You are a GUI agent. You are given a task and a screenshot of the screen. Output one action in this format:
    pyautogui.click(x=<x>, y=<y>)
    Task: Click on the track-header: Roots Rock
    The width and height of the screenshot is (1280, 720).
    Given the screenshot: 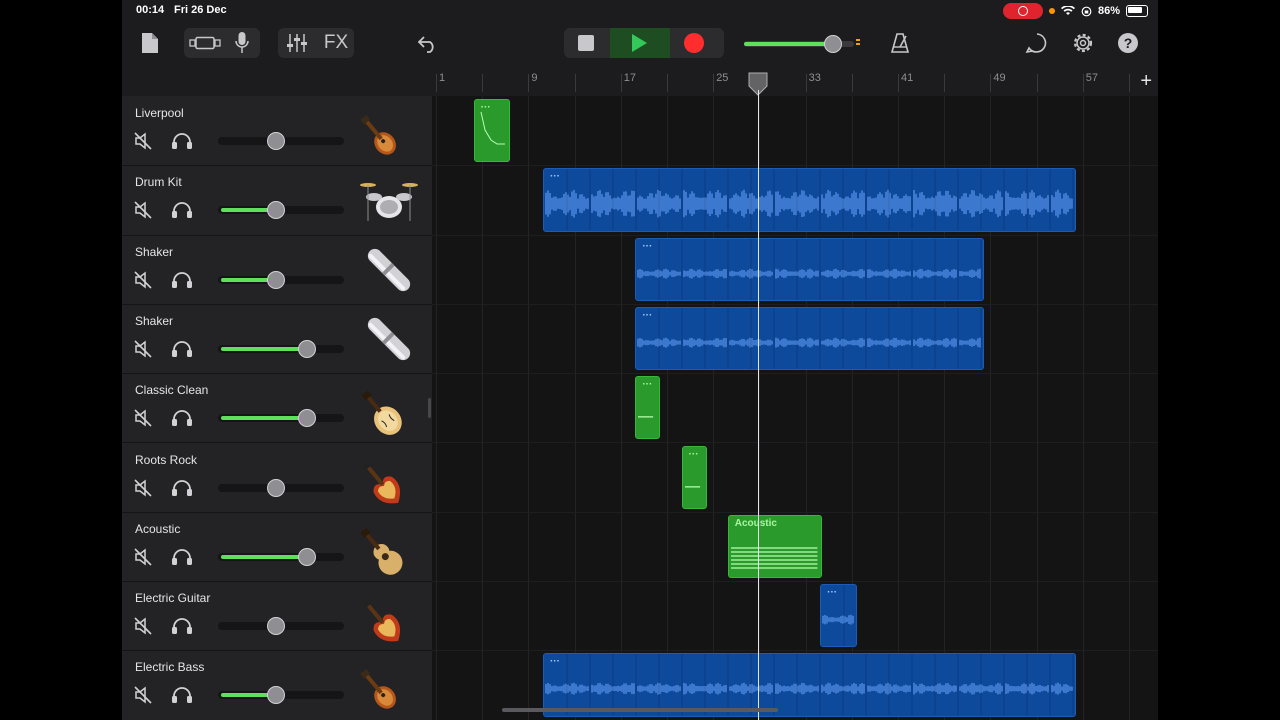 What is the action you would take?
    pyautogui.click(x=277, y=478)
    